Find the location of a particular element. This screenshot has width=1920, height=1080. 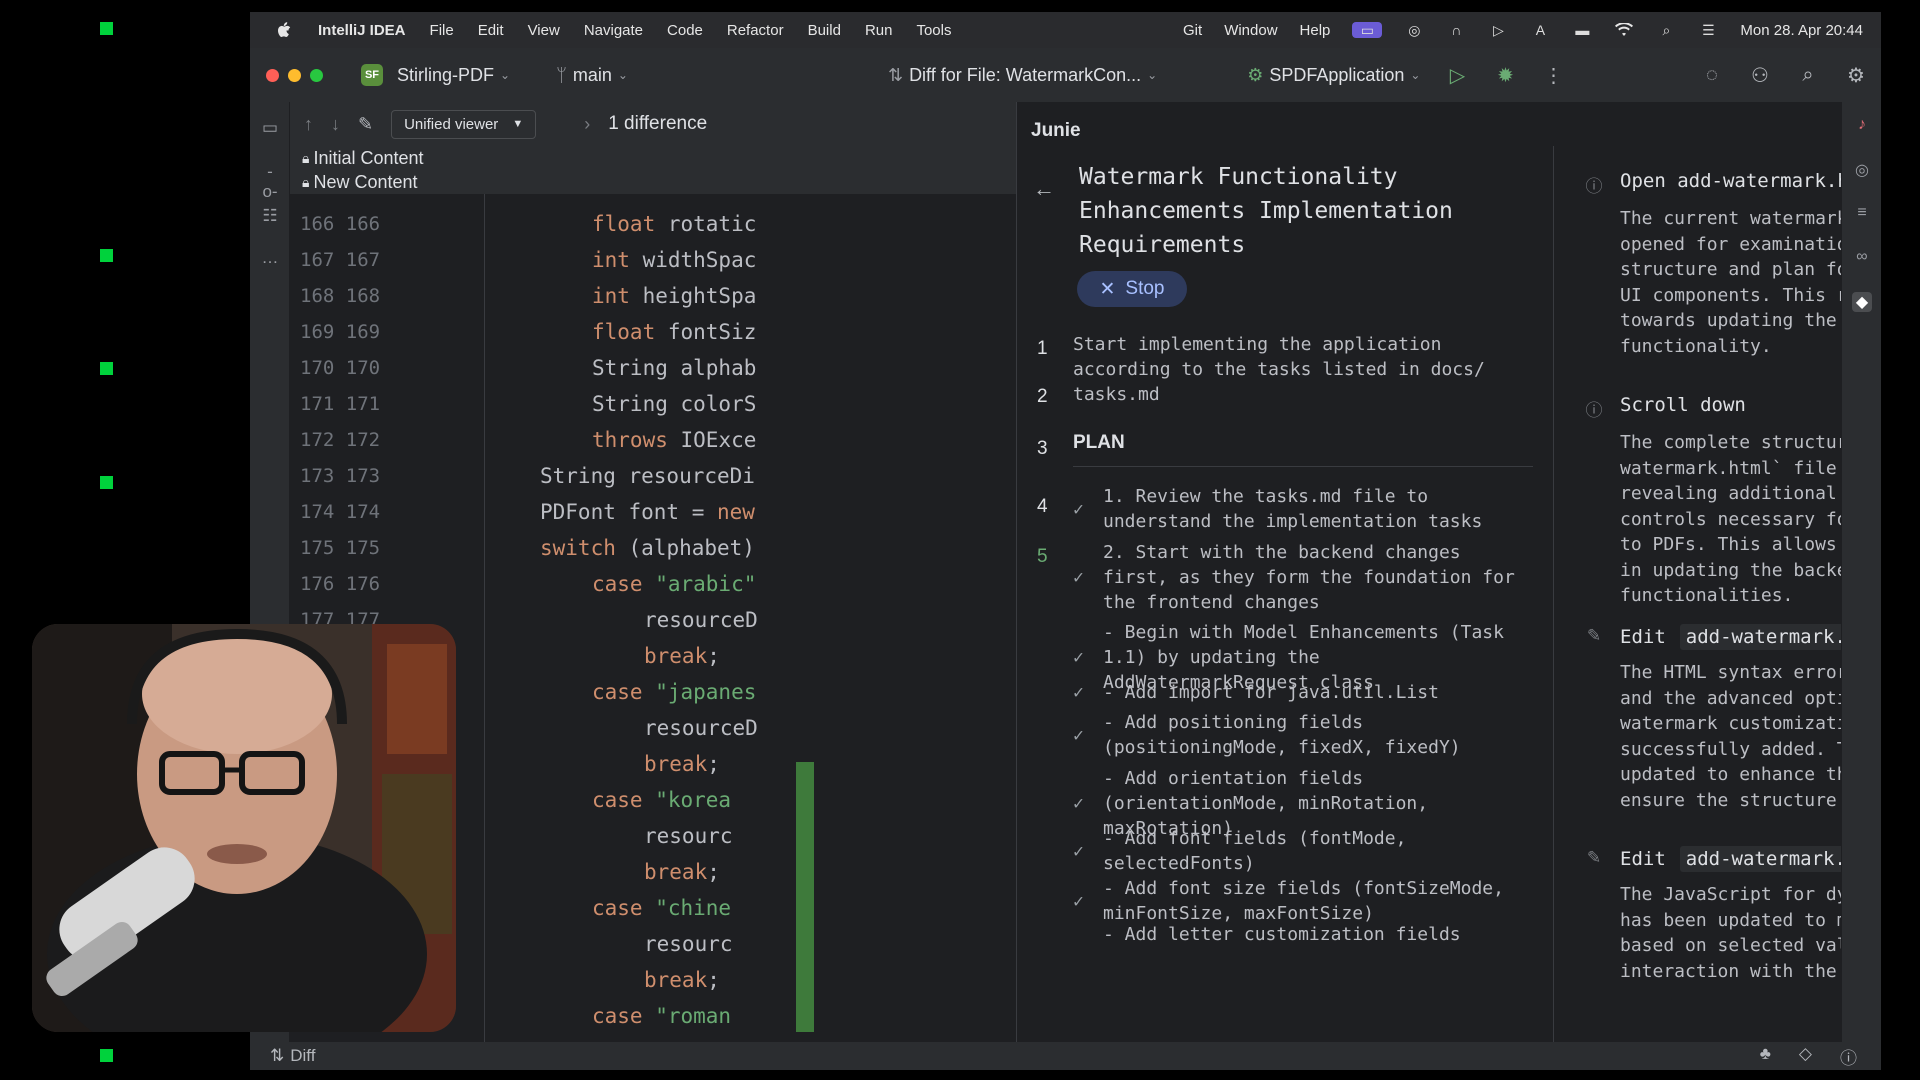

commit-icon: -o- is located at coordinates (270, 181).